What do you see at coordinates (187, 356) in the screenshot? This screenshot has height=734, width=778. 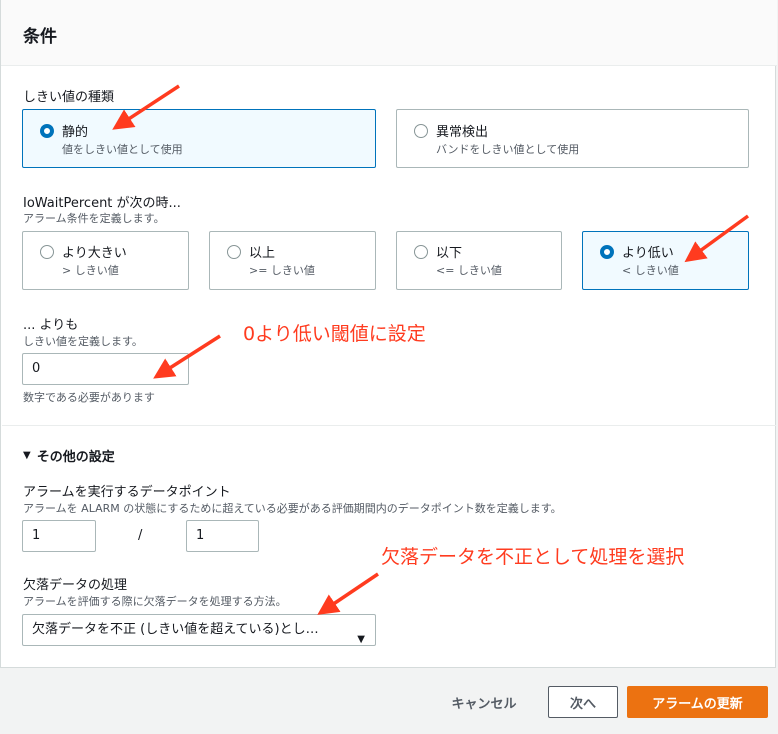 I see `arrow-to-threshold-input` at bounding box center [187, 356].